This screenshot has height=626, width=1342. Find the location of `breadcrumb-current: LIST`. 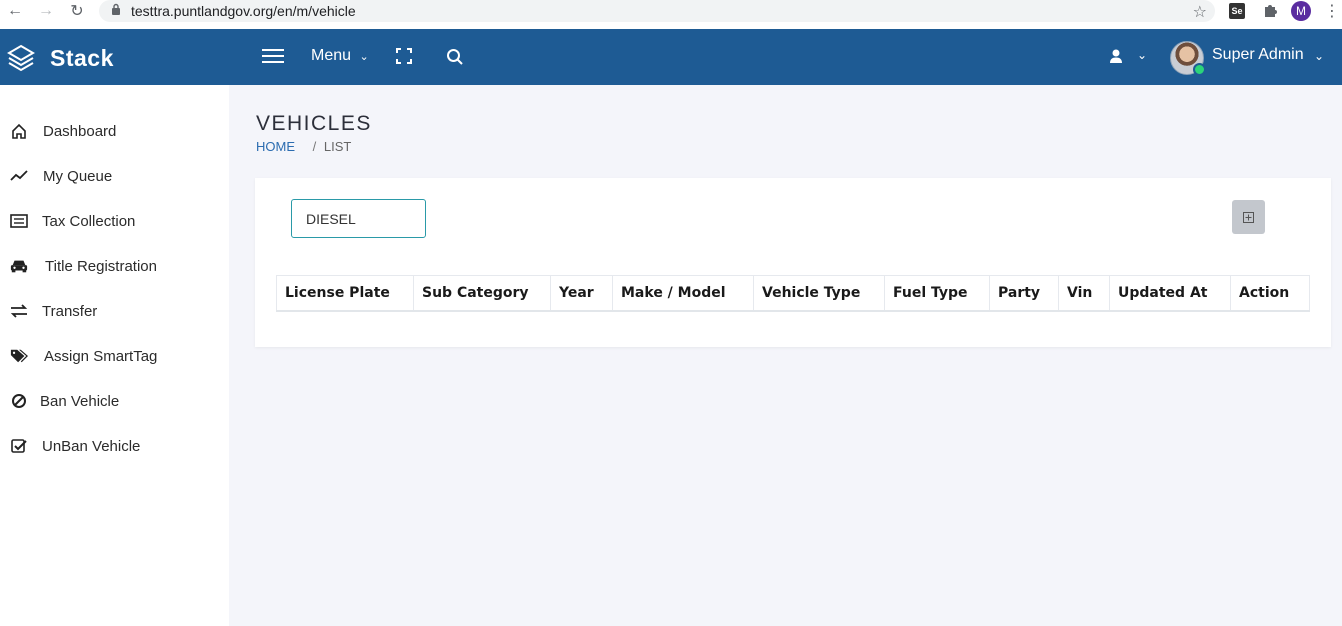

breadcrumb-current: LIST is located at coordinates (337, 146).